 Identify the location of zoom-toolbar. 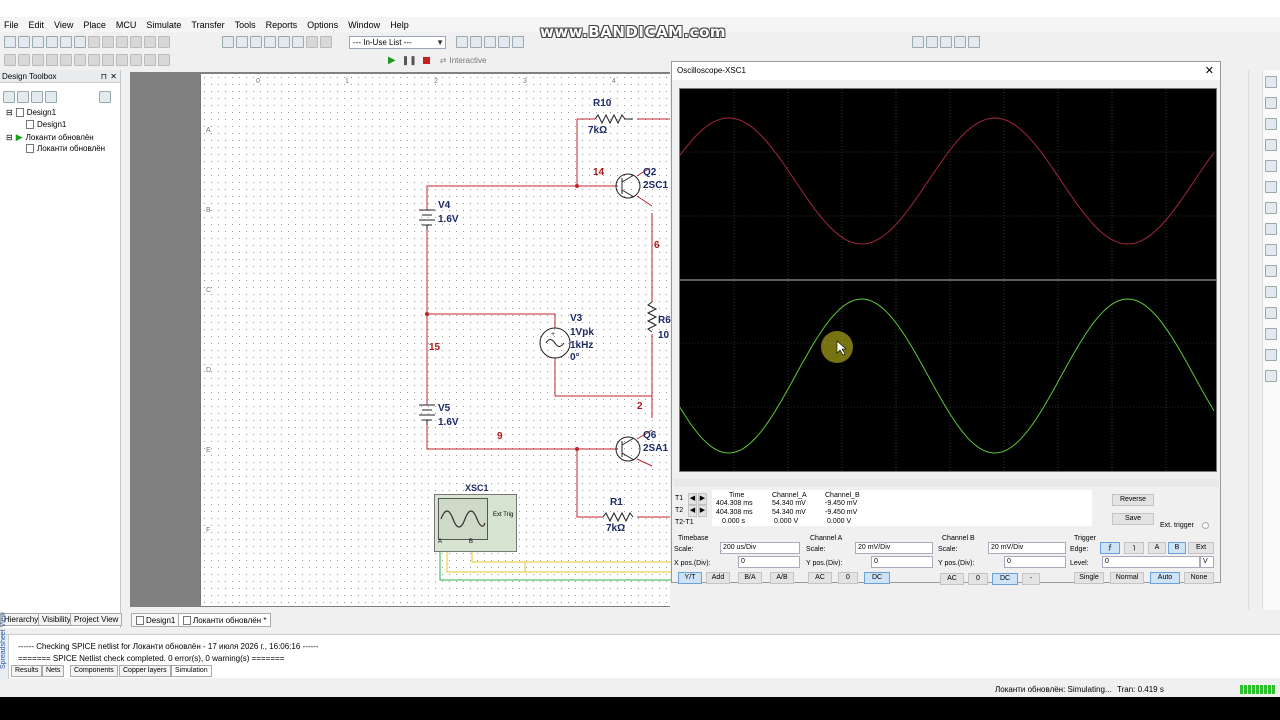
(947, 42).